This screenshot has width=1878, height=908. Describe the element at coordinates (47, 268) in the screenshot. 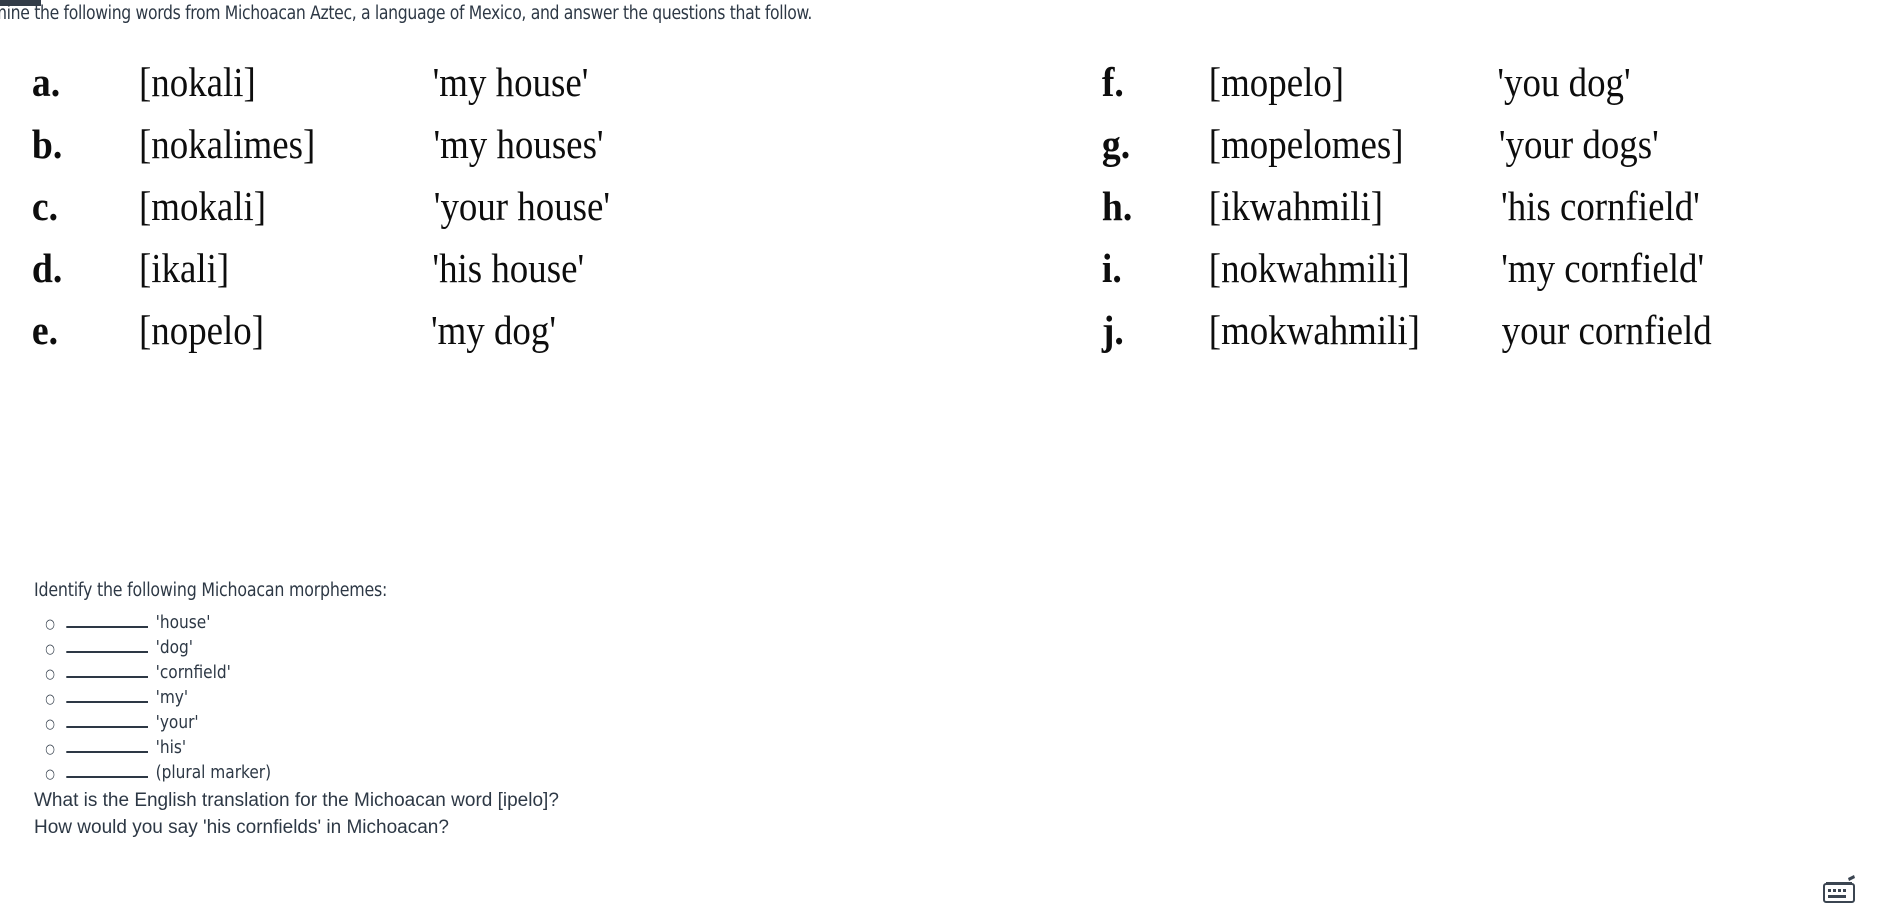

I see `item-letter: d.` at that location.